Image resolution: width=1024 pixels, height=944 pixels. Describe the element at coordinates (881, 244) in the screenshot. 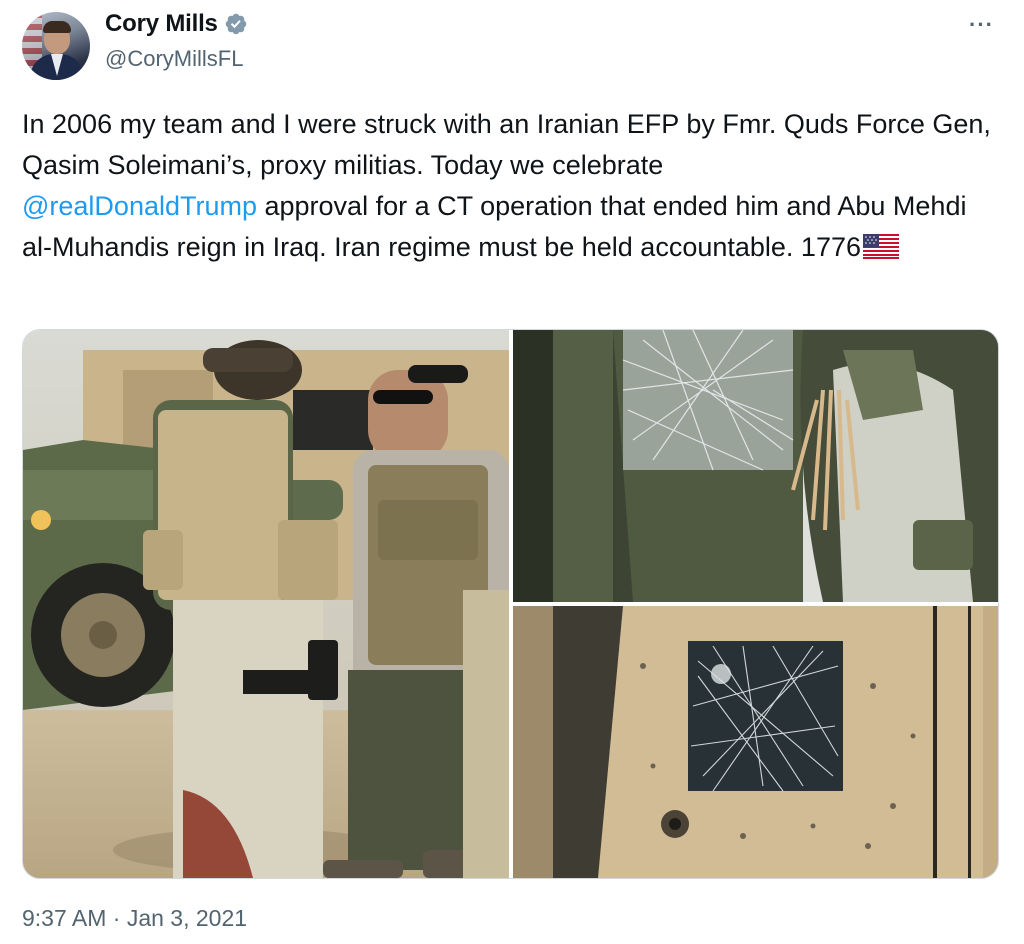

I see `us-flag-emoji` at that location.